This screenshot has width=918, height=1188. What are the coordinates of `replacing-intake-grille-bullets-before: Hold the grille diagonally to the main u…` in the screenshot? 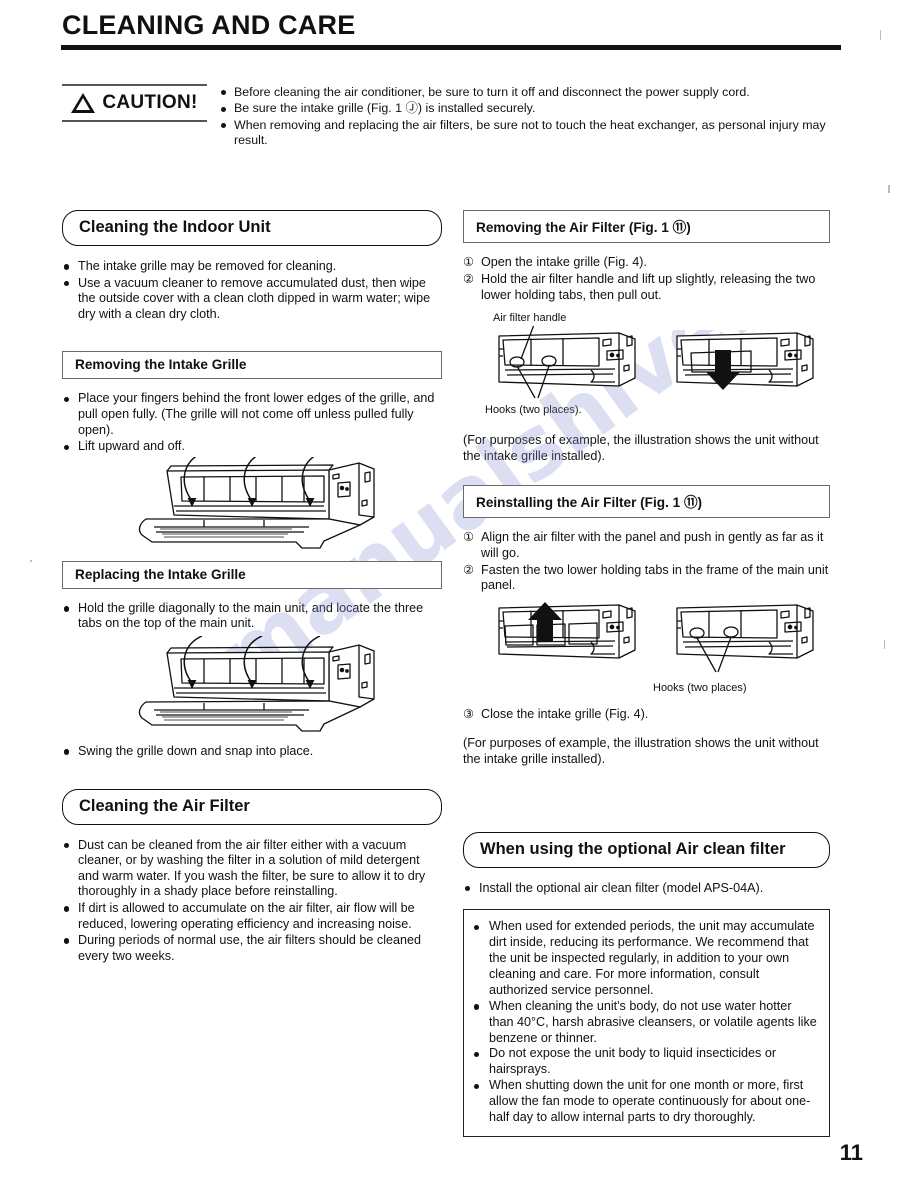 It's located at (252, 616).